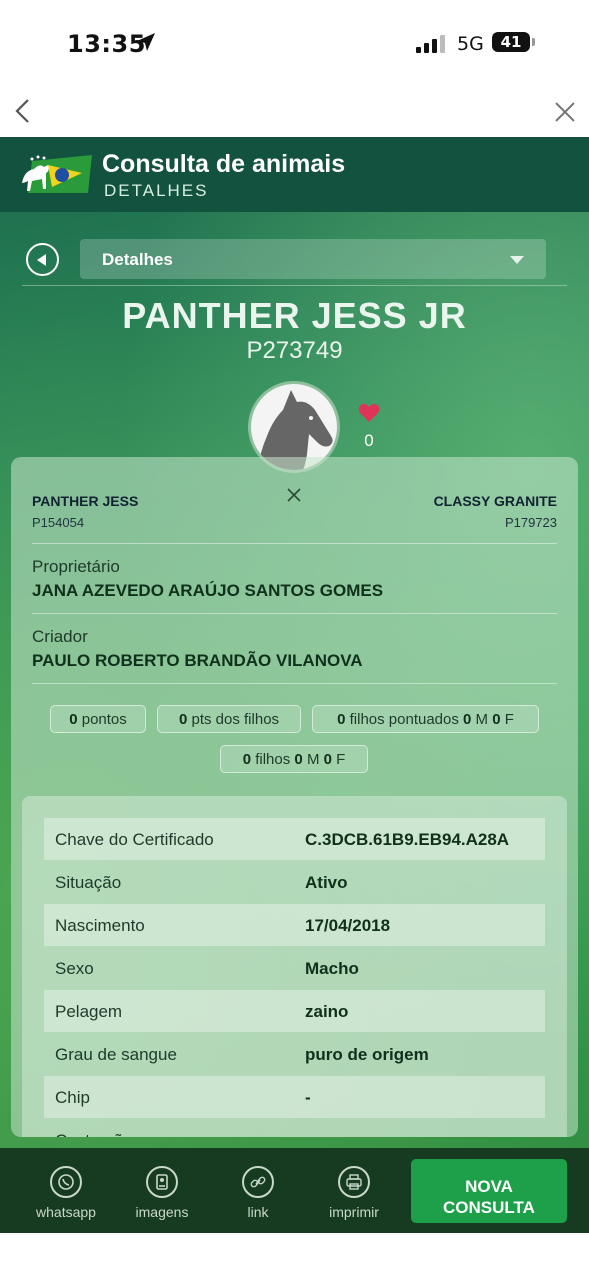 This screenshot has height=1280, width=589. What do you see at coordinates (23, 111) in the screenshot?
I see `chevron-left-icon` at bounding box center [23, 111].